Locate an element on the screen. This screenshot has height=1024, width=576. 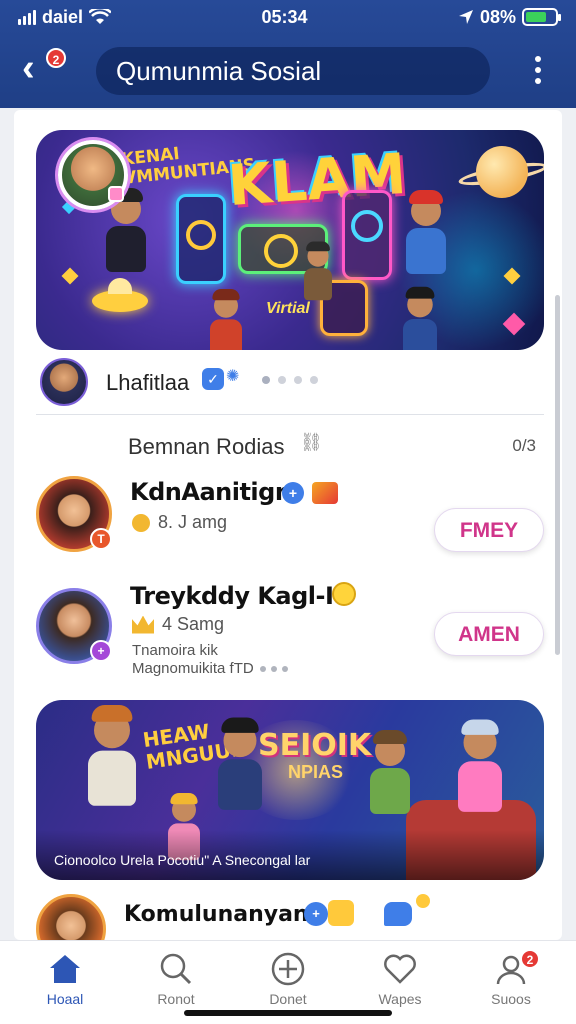
add-icon is located at coordinates (288, 969).